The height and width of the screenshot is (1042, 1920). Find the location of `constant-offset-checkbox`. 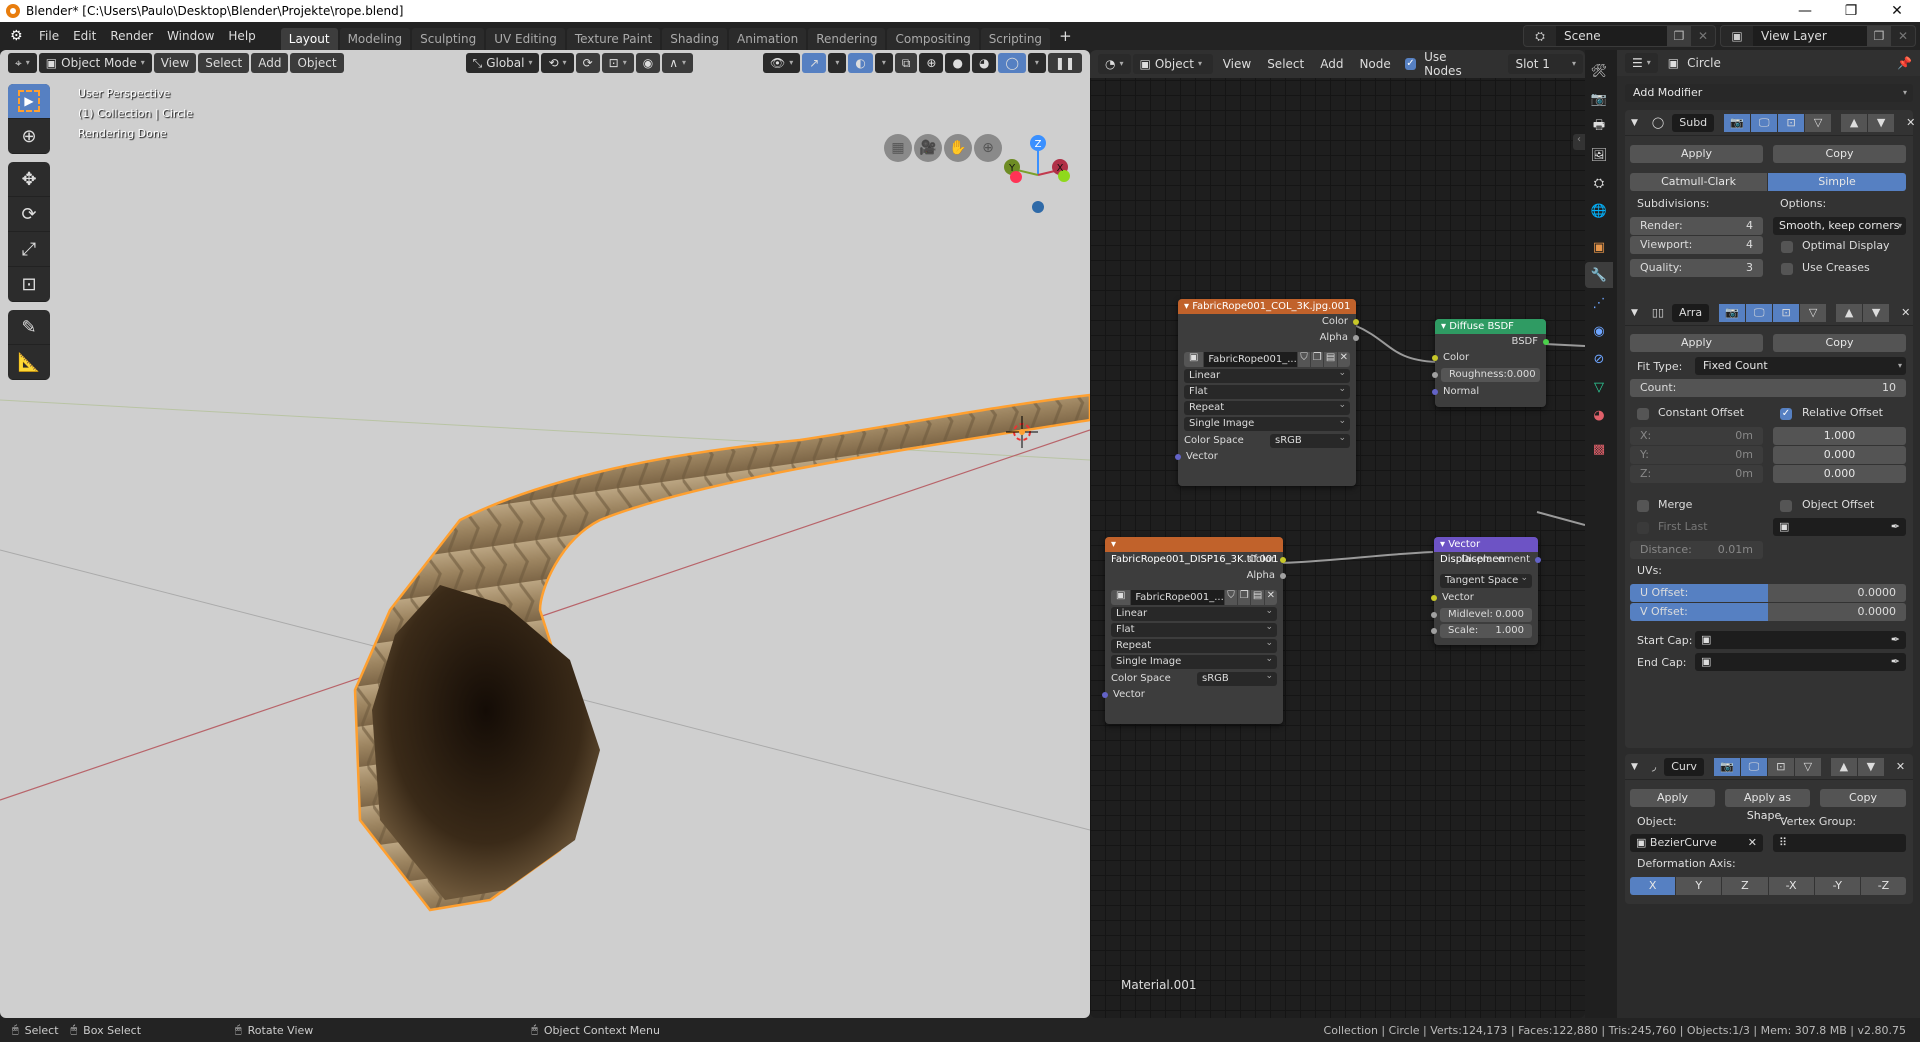

constant-offset-checkbox is located at coordinates (1643, 414).